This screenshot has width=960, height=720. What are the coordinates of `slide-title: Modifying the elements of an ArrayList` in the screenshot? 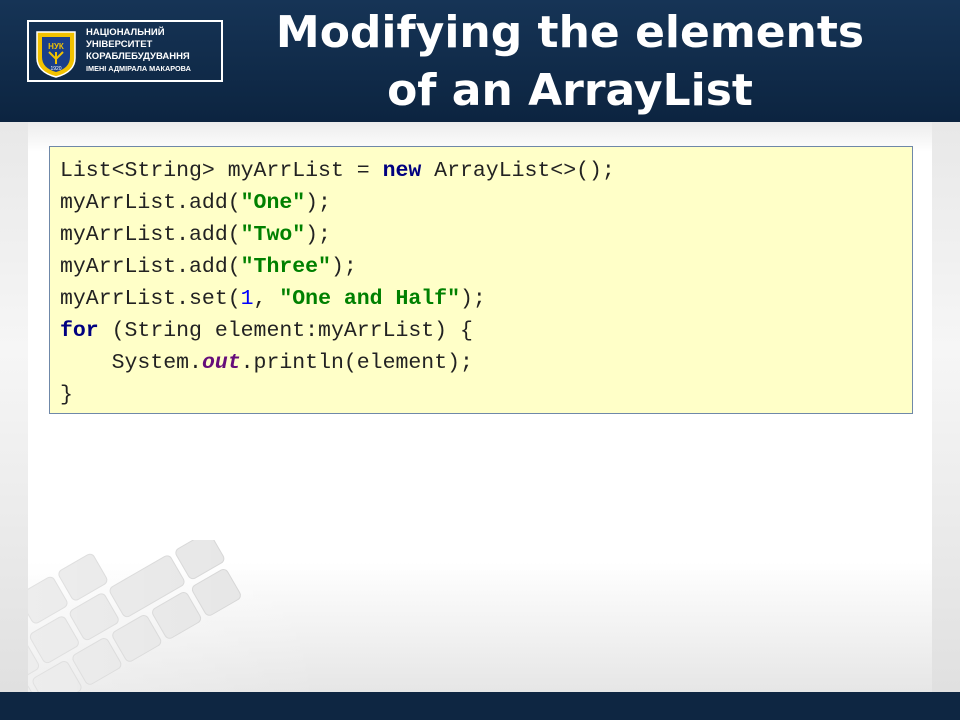 It's located at (570, 62).